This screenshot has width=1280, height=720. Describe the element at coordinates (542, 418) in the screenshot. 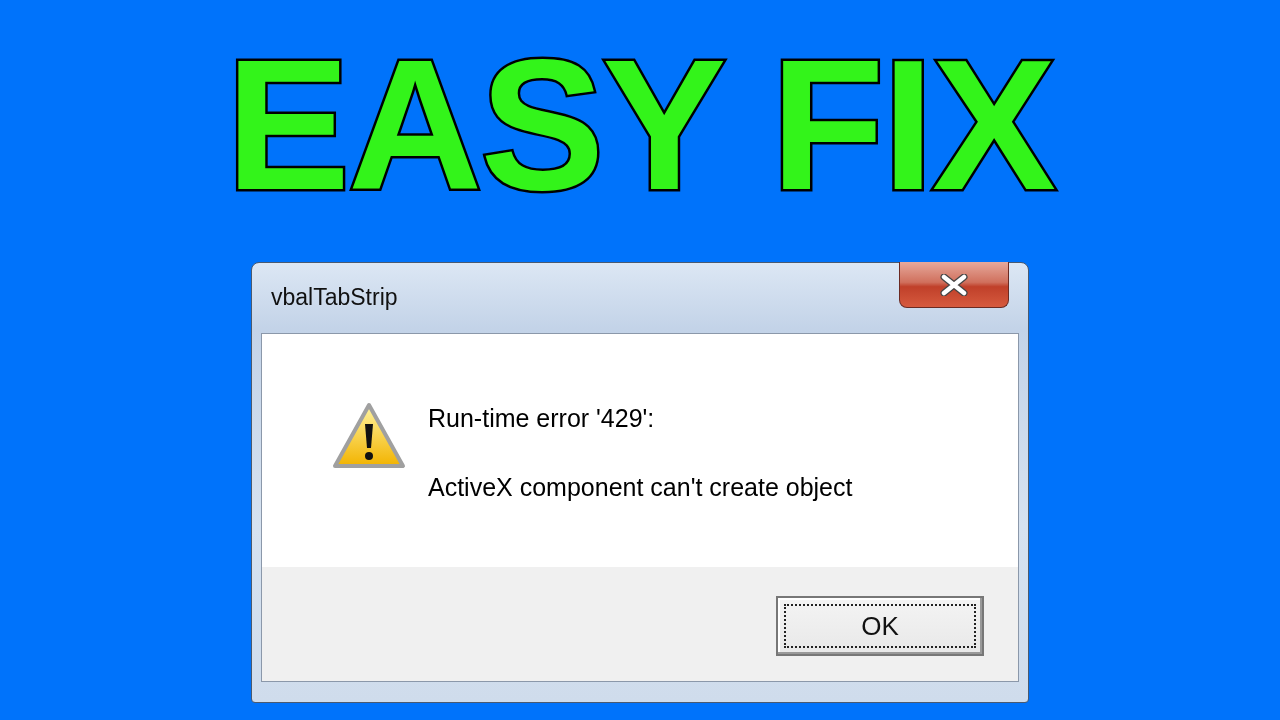

I see `error-message: Run-time error '429':` at that location.